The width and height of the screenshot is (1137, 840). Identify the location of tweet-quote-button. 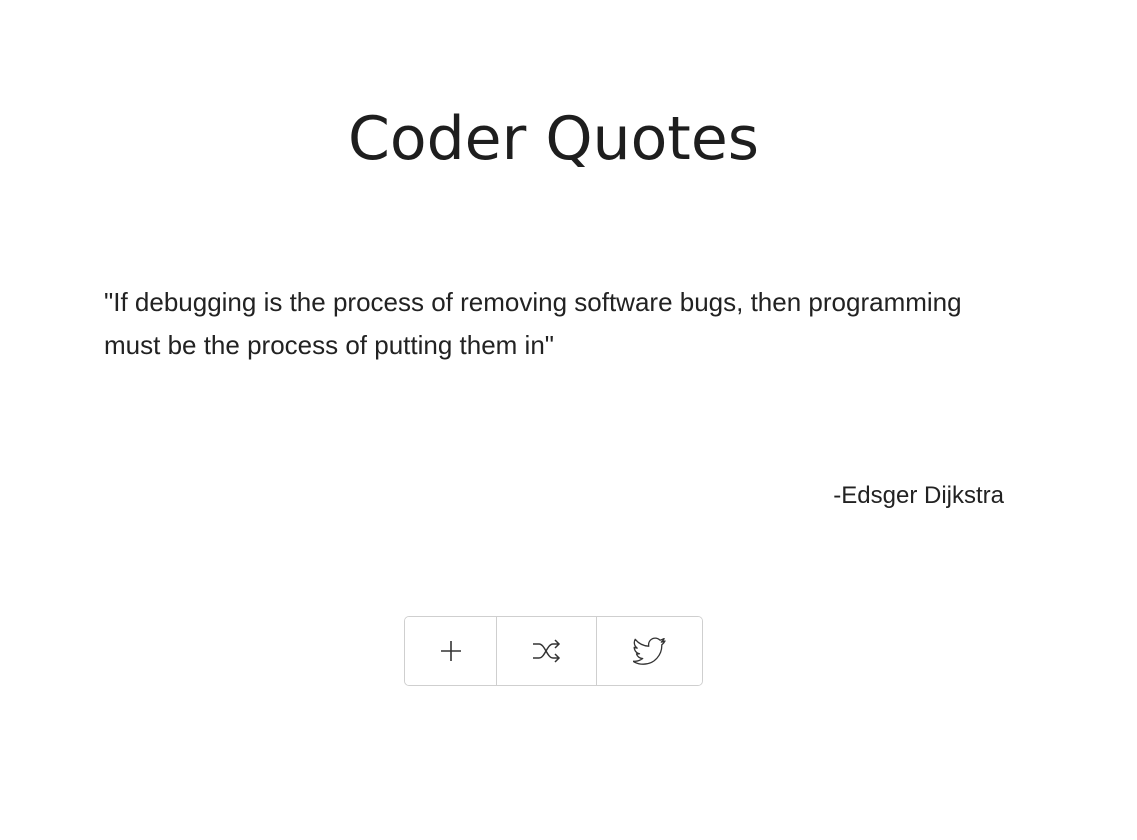
(649, 651).